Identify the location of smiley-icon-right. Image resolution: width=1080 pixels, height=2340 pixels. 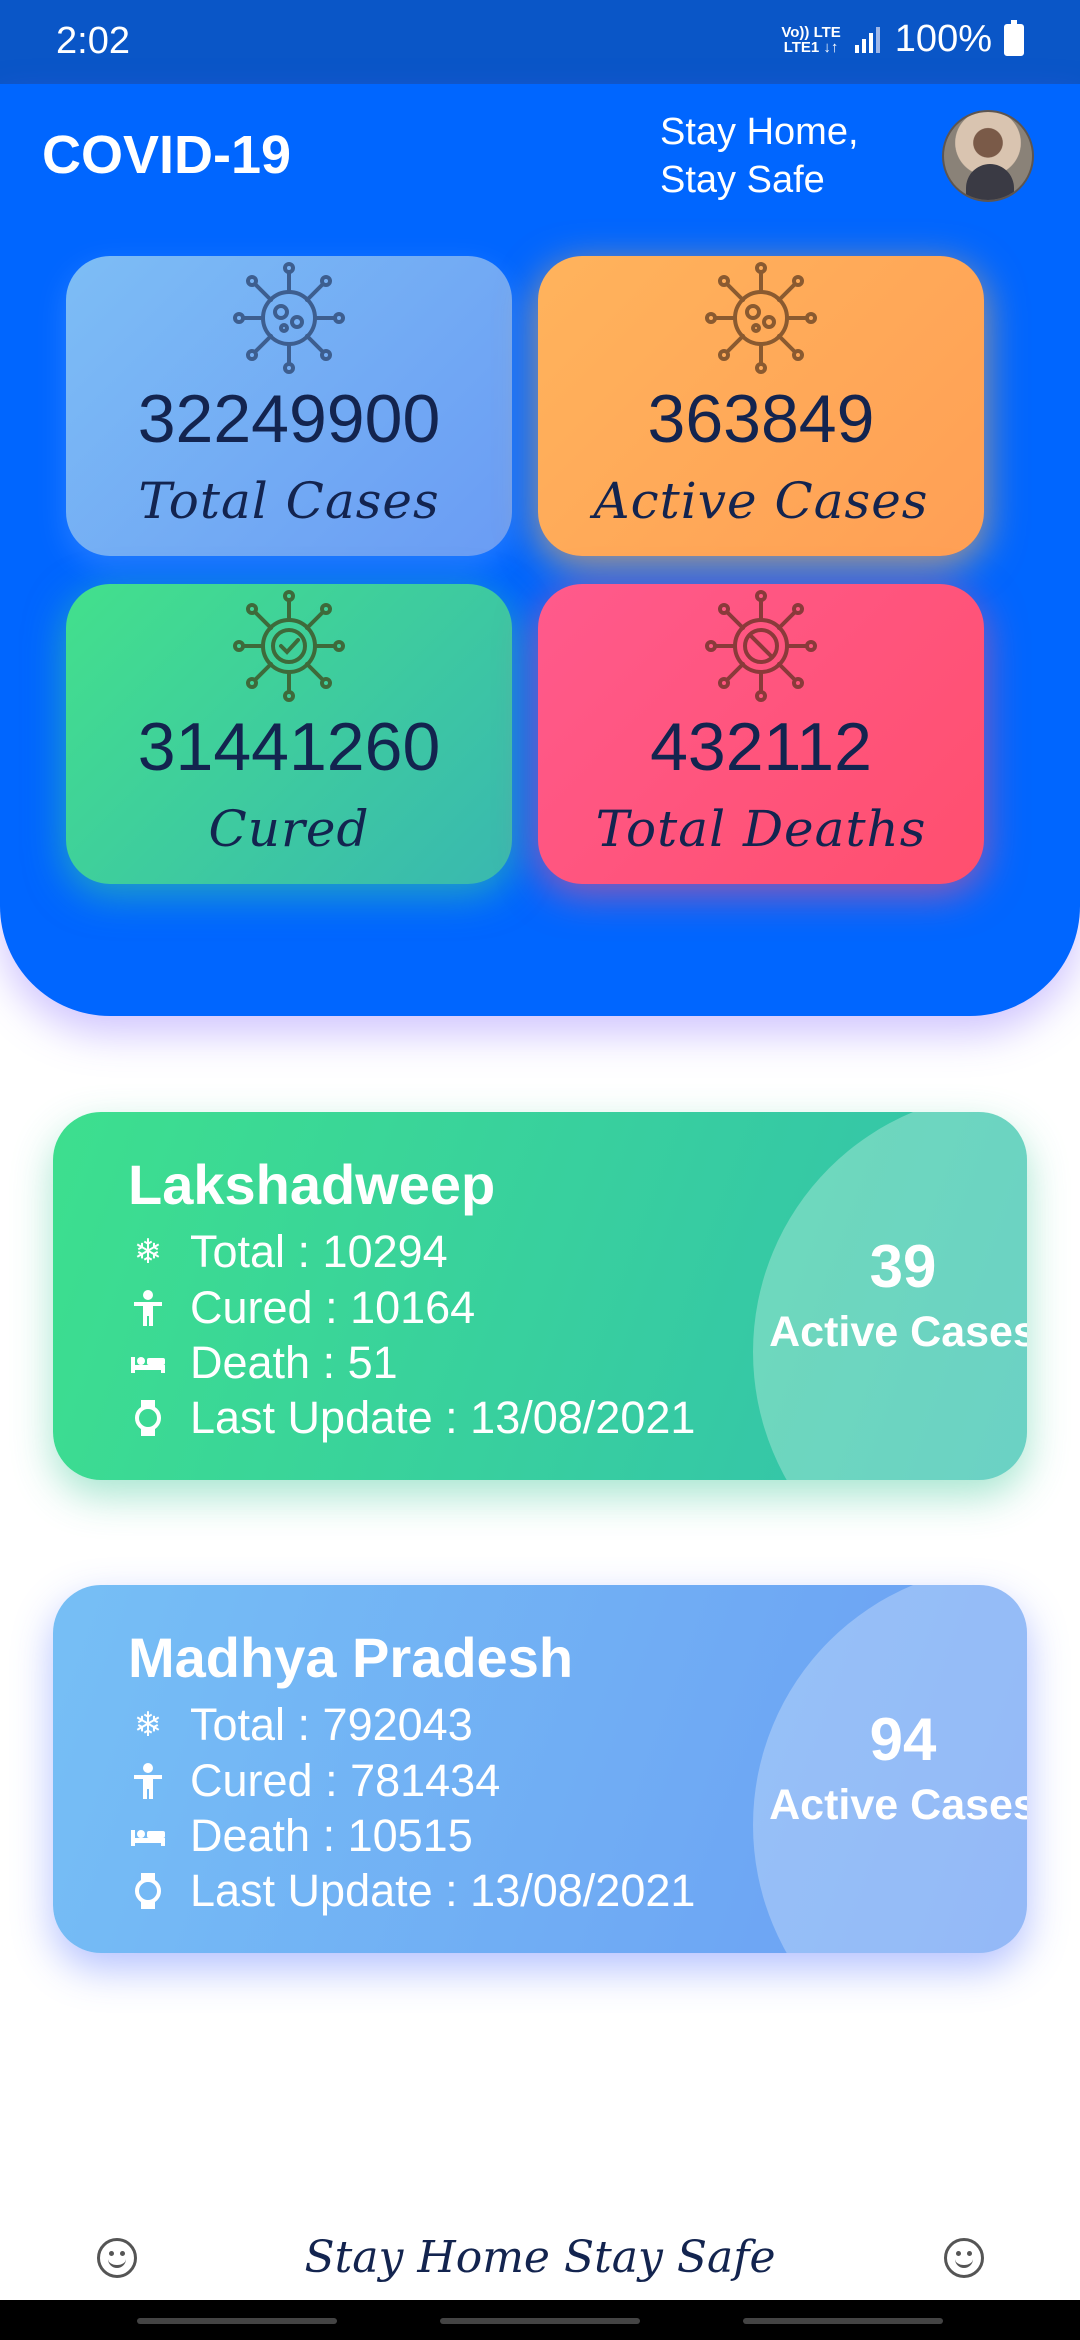
(964, 2258).